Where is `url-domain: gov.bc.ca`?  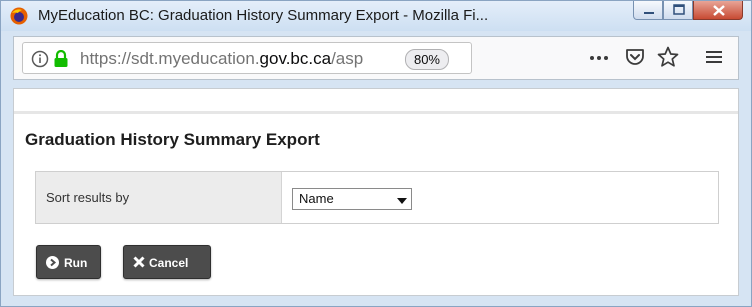
url-domain: gov.bc.ca is located at coordinates (295, 58).